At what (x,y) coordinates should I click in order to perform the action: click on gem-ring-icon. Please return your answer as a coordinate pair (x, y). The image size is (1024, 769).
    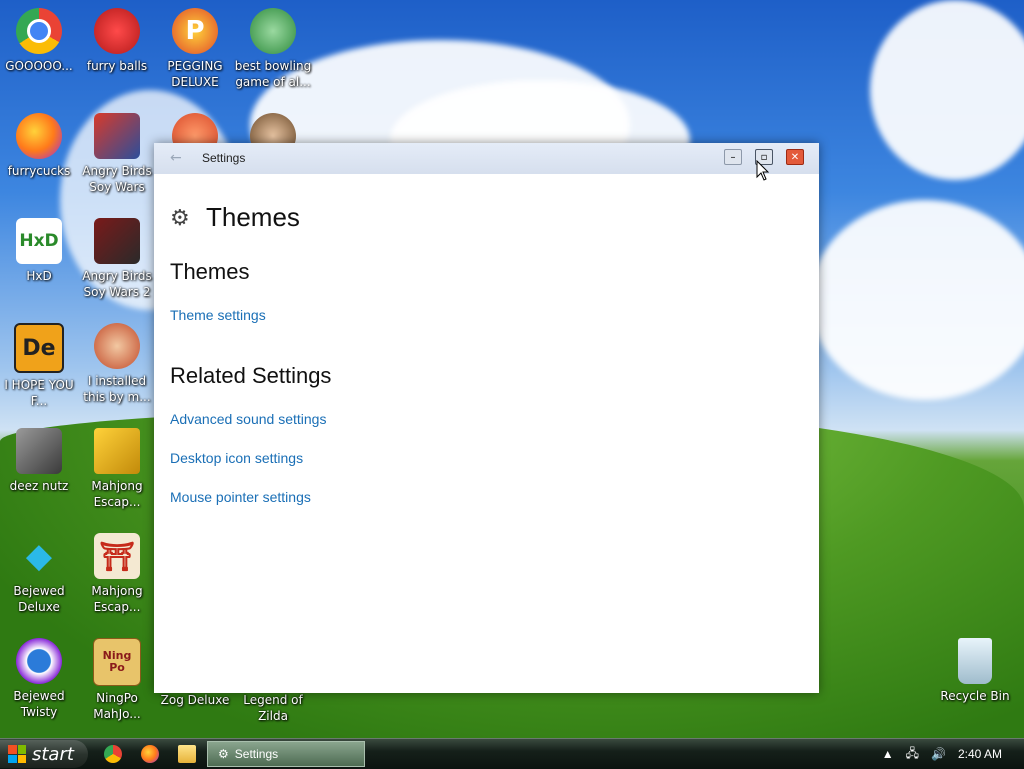
    Looking at the image, I should click on (39, 661).